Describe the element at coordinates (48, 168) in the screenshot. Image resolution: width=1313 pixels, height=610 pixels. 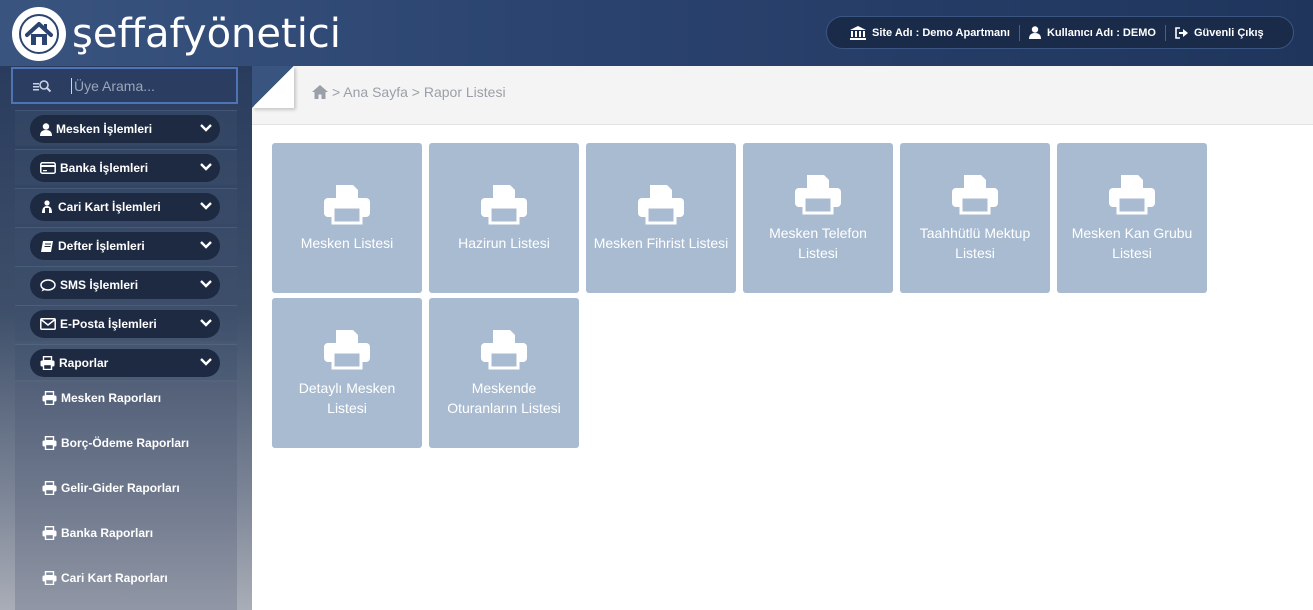
I see `credit-card-icon` at that location.